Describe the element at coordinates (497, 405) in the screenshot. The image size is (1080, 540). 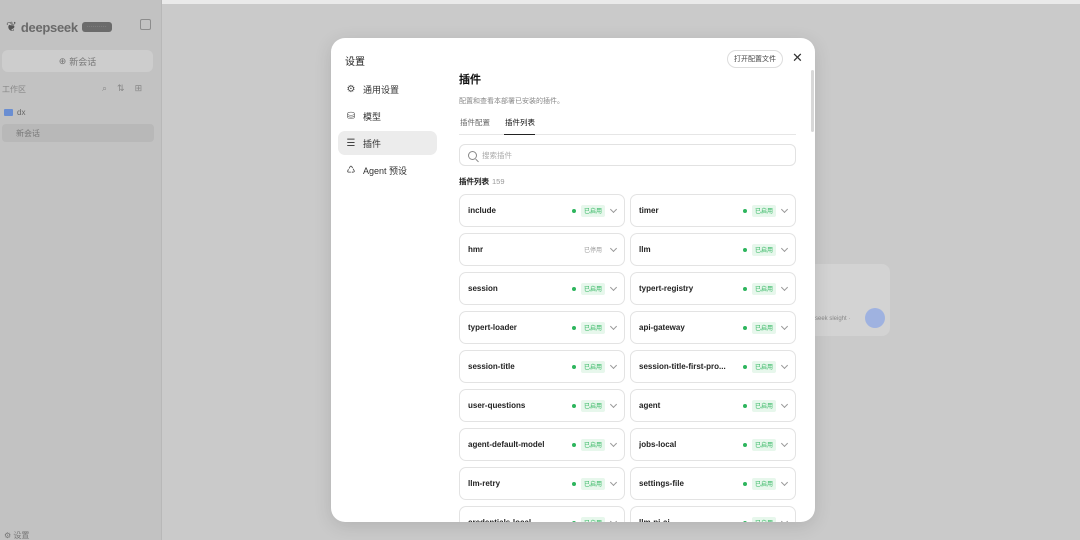
I see `plugin-name: user-questions` at that location.